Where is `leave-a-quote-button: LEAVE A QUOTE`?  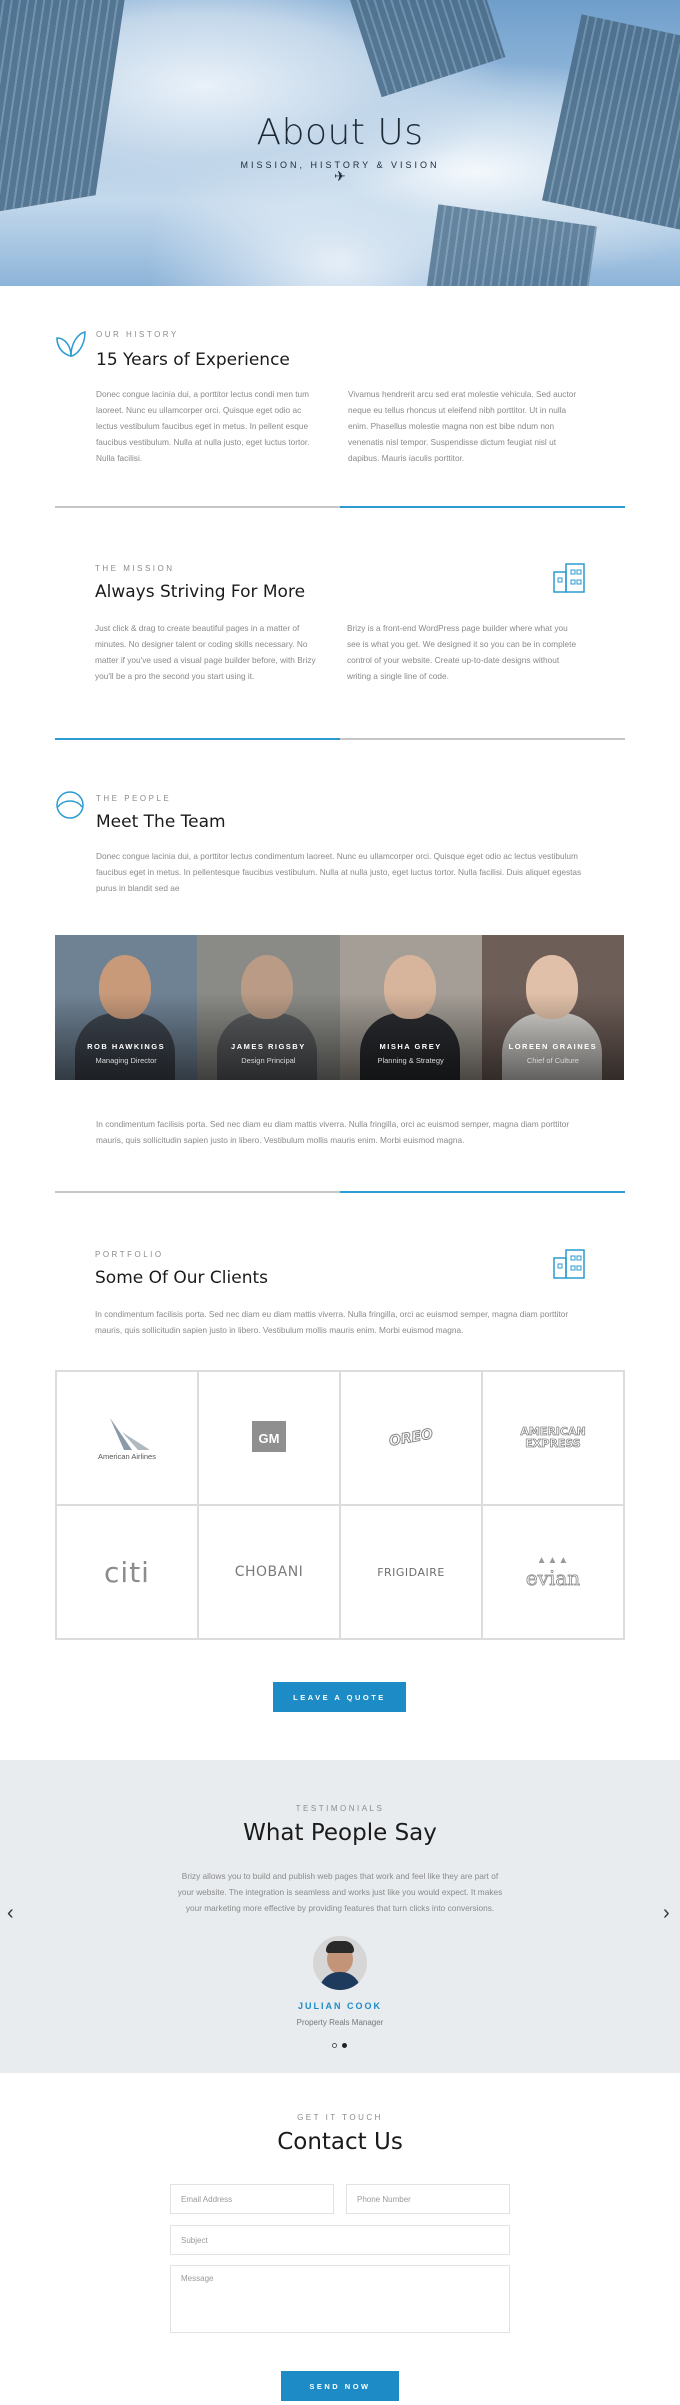
leave-a-quote-button: LEAVE A QUOTE is located at coordinates (339, 1697).